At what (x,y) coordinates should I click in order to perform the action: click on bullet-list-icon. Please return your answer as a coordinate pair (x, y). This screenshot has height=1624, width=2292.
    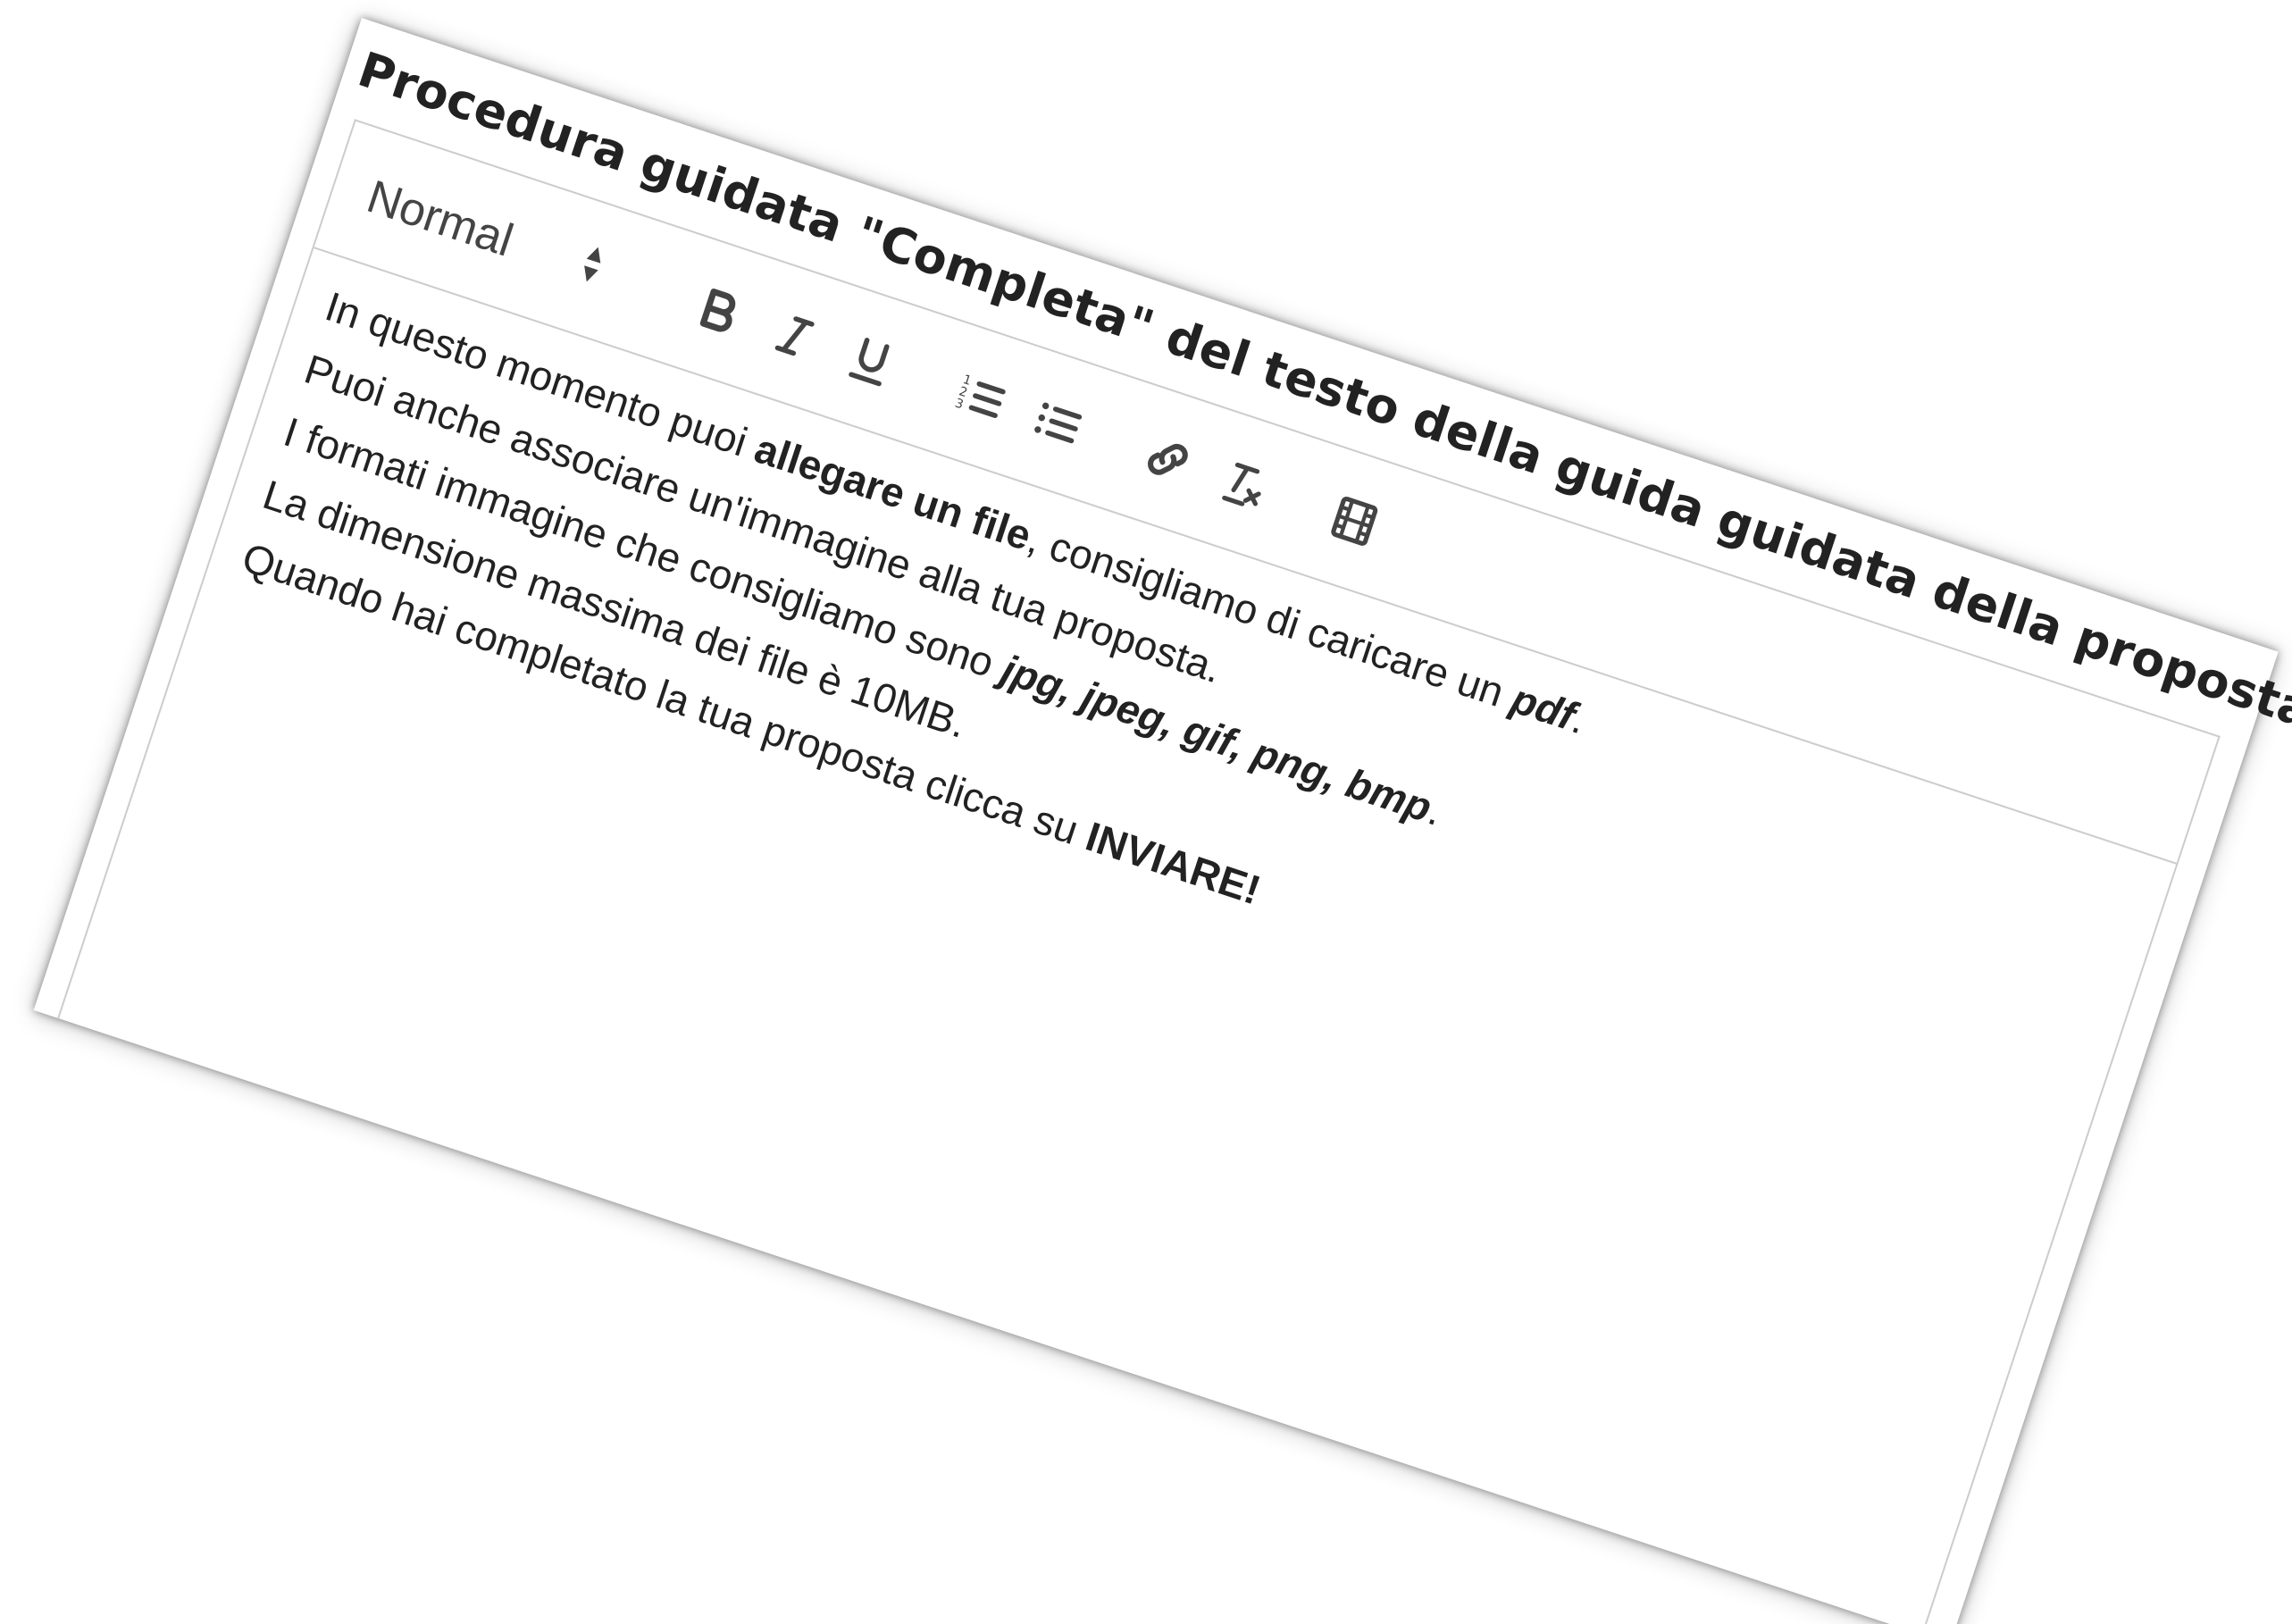
    Looking at the image, I should click on (1058, 423).